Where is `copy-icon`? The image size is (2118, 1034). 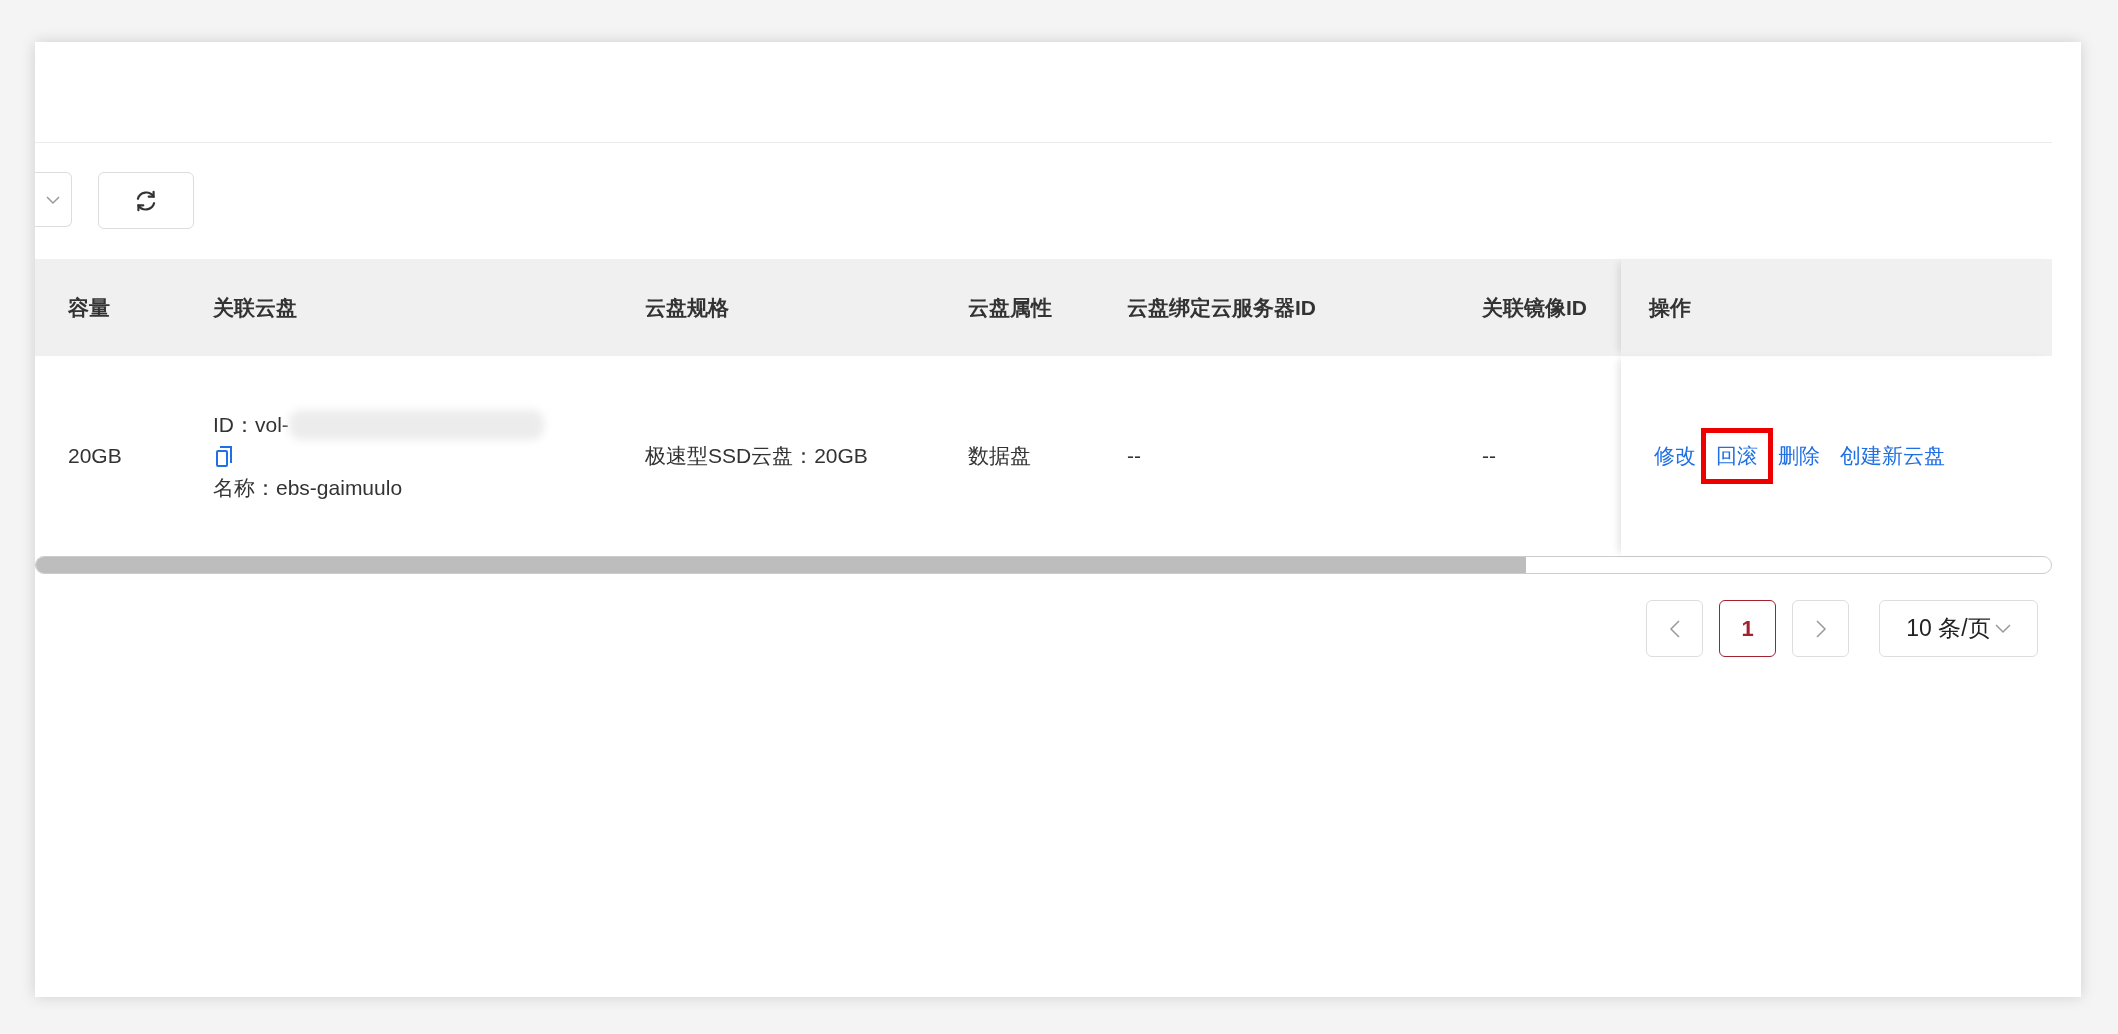
copy-icon is located at coordinates (224, 457).